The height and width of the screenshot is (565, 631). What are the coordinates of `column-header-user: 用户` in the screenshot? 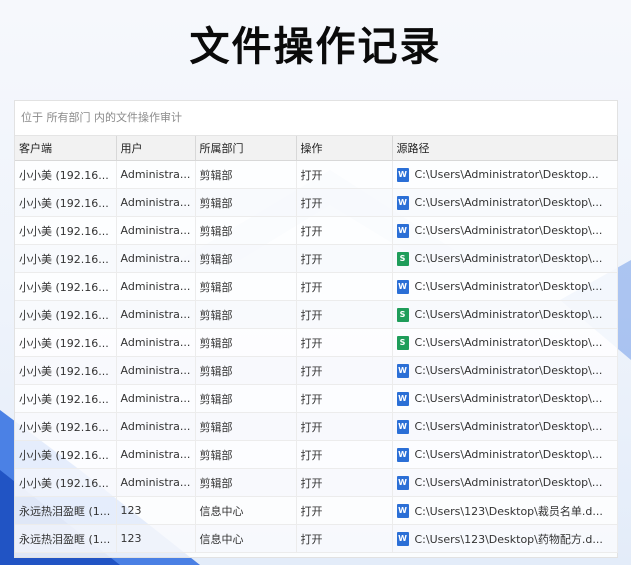 It's located at (156, 148).